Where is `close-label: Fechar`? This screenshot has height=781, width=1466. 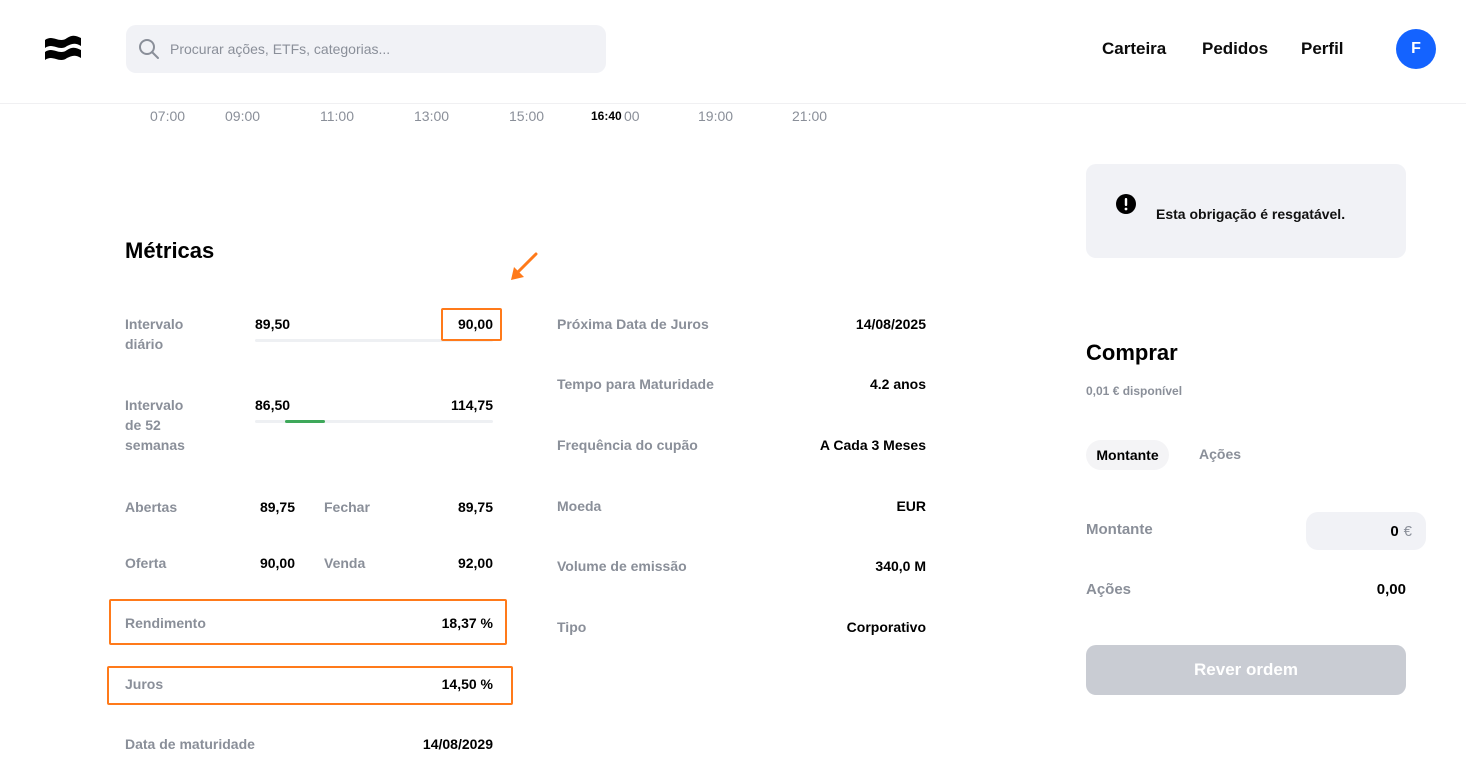
close-label: Fechar is located at coordinates (347, 507).